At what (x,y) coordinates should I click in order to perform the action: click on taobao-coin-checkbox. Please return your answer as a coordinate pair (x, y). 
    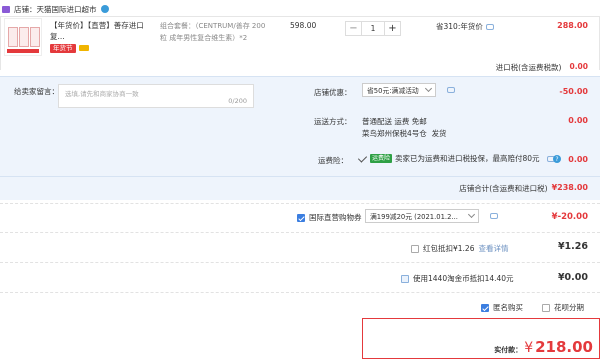
    Looking at the image, I should click on (405, 278).